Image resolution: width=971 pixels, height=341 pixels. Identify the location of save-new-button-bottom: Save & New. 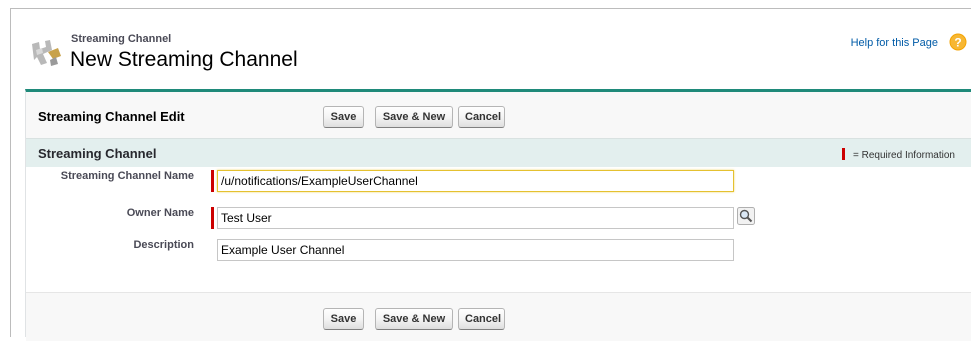
(414, 319).